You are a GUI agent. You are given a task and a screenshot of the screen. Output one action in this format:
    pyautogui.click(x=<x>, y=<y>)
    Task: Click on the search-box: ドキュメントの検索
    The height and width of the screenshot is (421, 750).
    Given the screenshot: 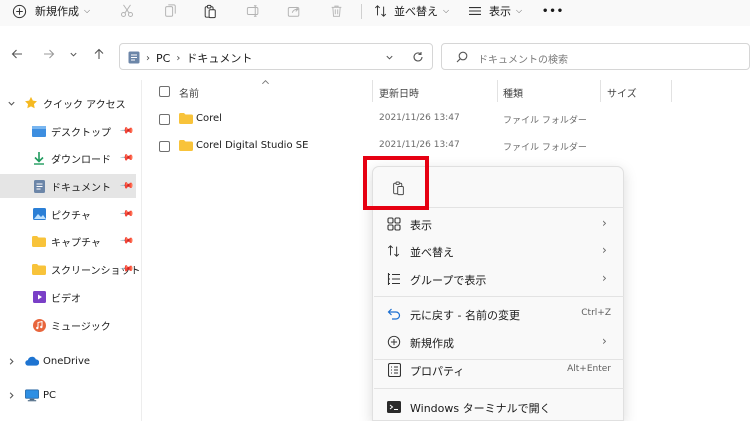 What is the action you would take?
    pyautogui.click(x=595, y=56)
    